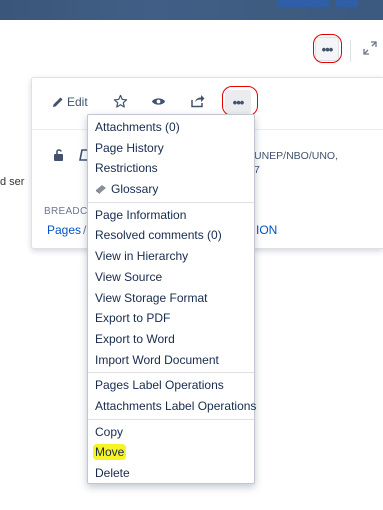  Describe the element at coordinates (197, 101) in the screenshot. I see `share-icon` at that location.